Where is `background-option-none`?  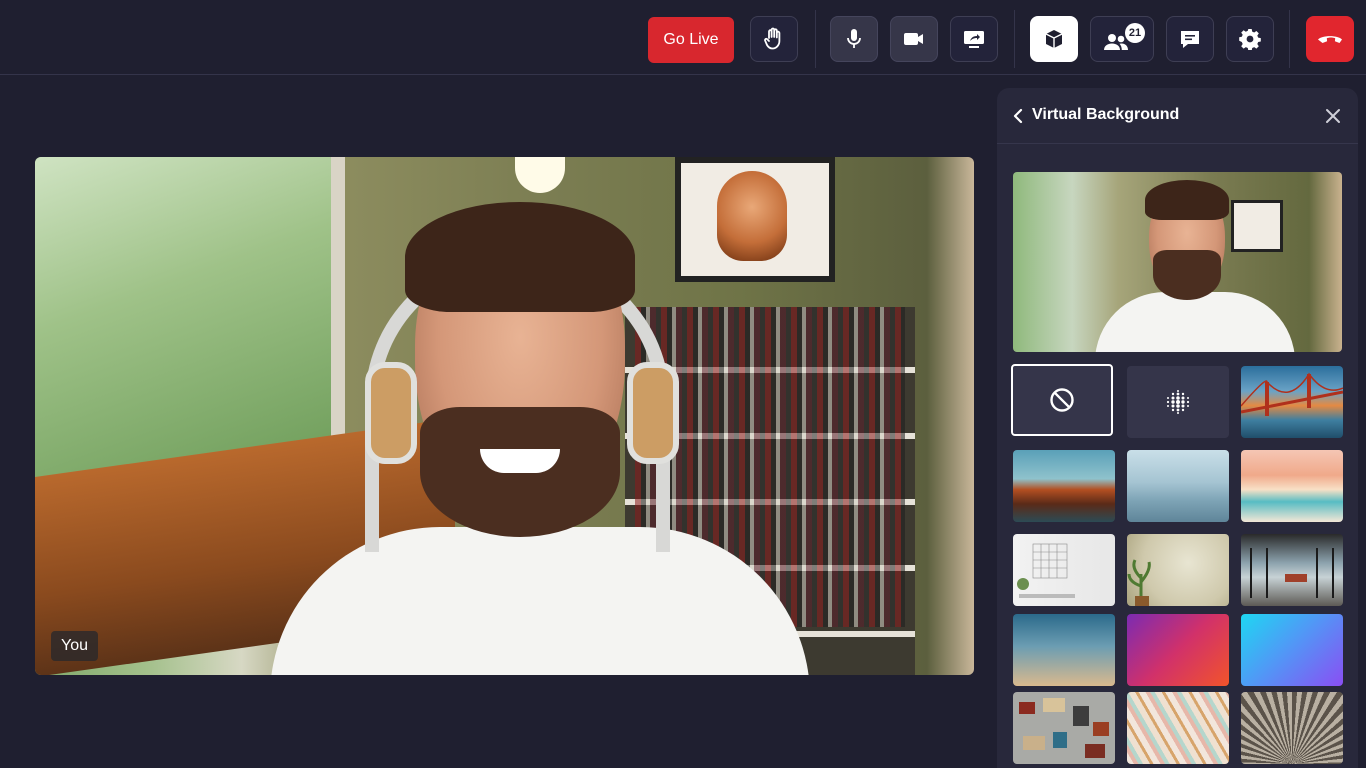 background-option-none is located at coordinates (1062, 400).